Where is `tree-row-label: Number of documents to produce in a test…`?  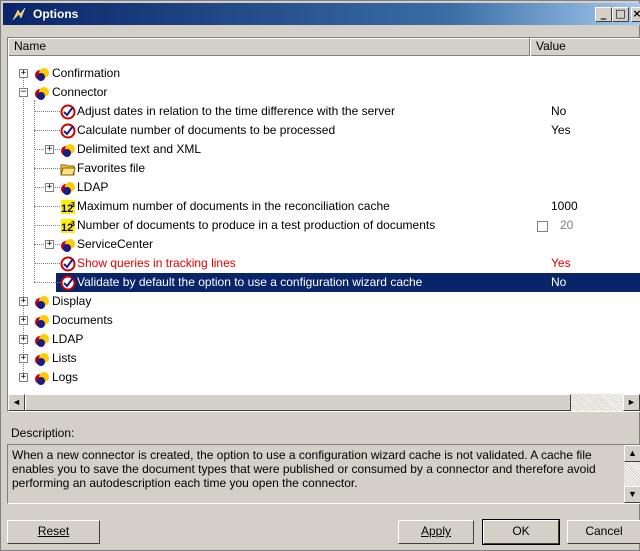 tree-row-label: Number of documents to produce in a test… is located at coordinates (256, 225).